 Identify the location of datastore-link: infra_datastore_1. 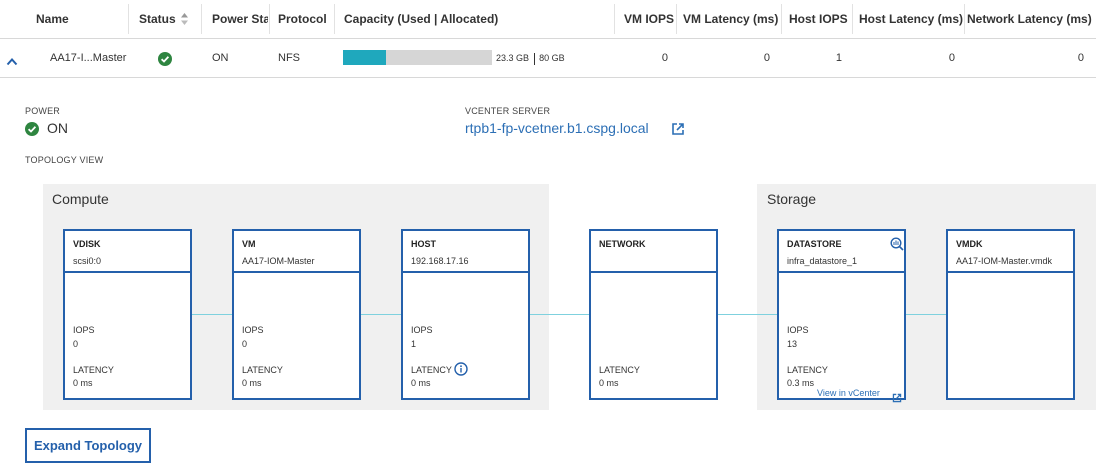
(822, 261).